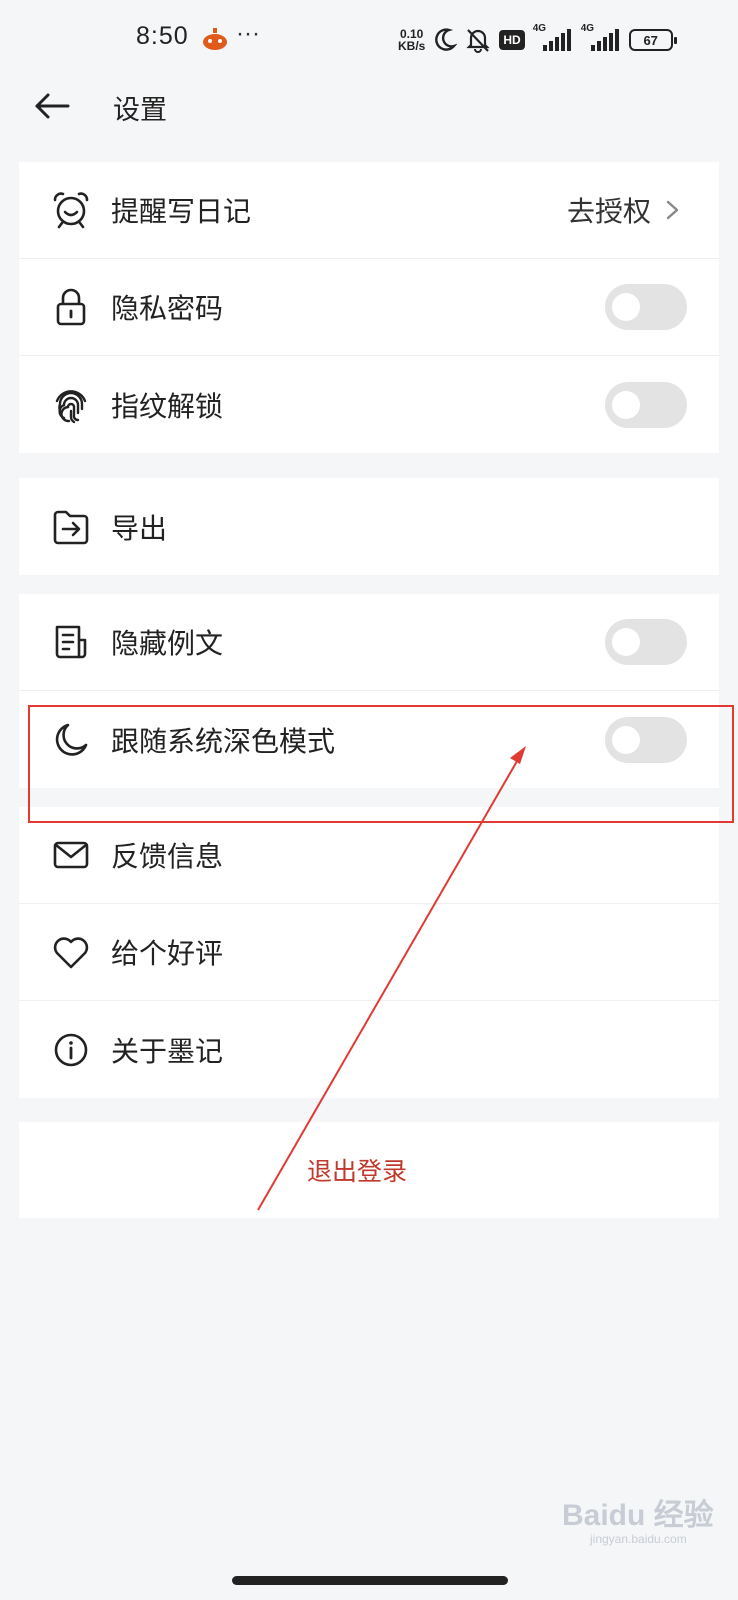 The height and width of the screenshot is (1600, 738). I want to click on info-icon, so click(71, 1049).